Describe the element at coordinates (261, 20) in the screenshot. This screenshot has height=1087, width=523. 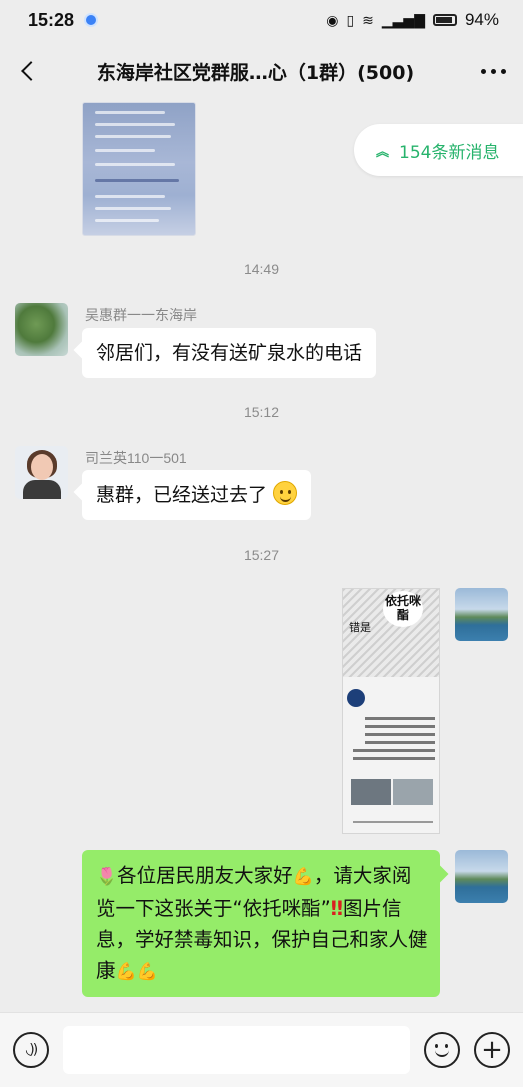
I see `status-bar: 15:28 ◉ ▯ ≋ ▁▃▅▇ 94%` at that location.